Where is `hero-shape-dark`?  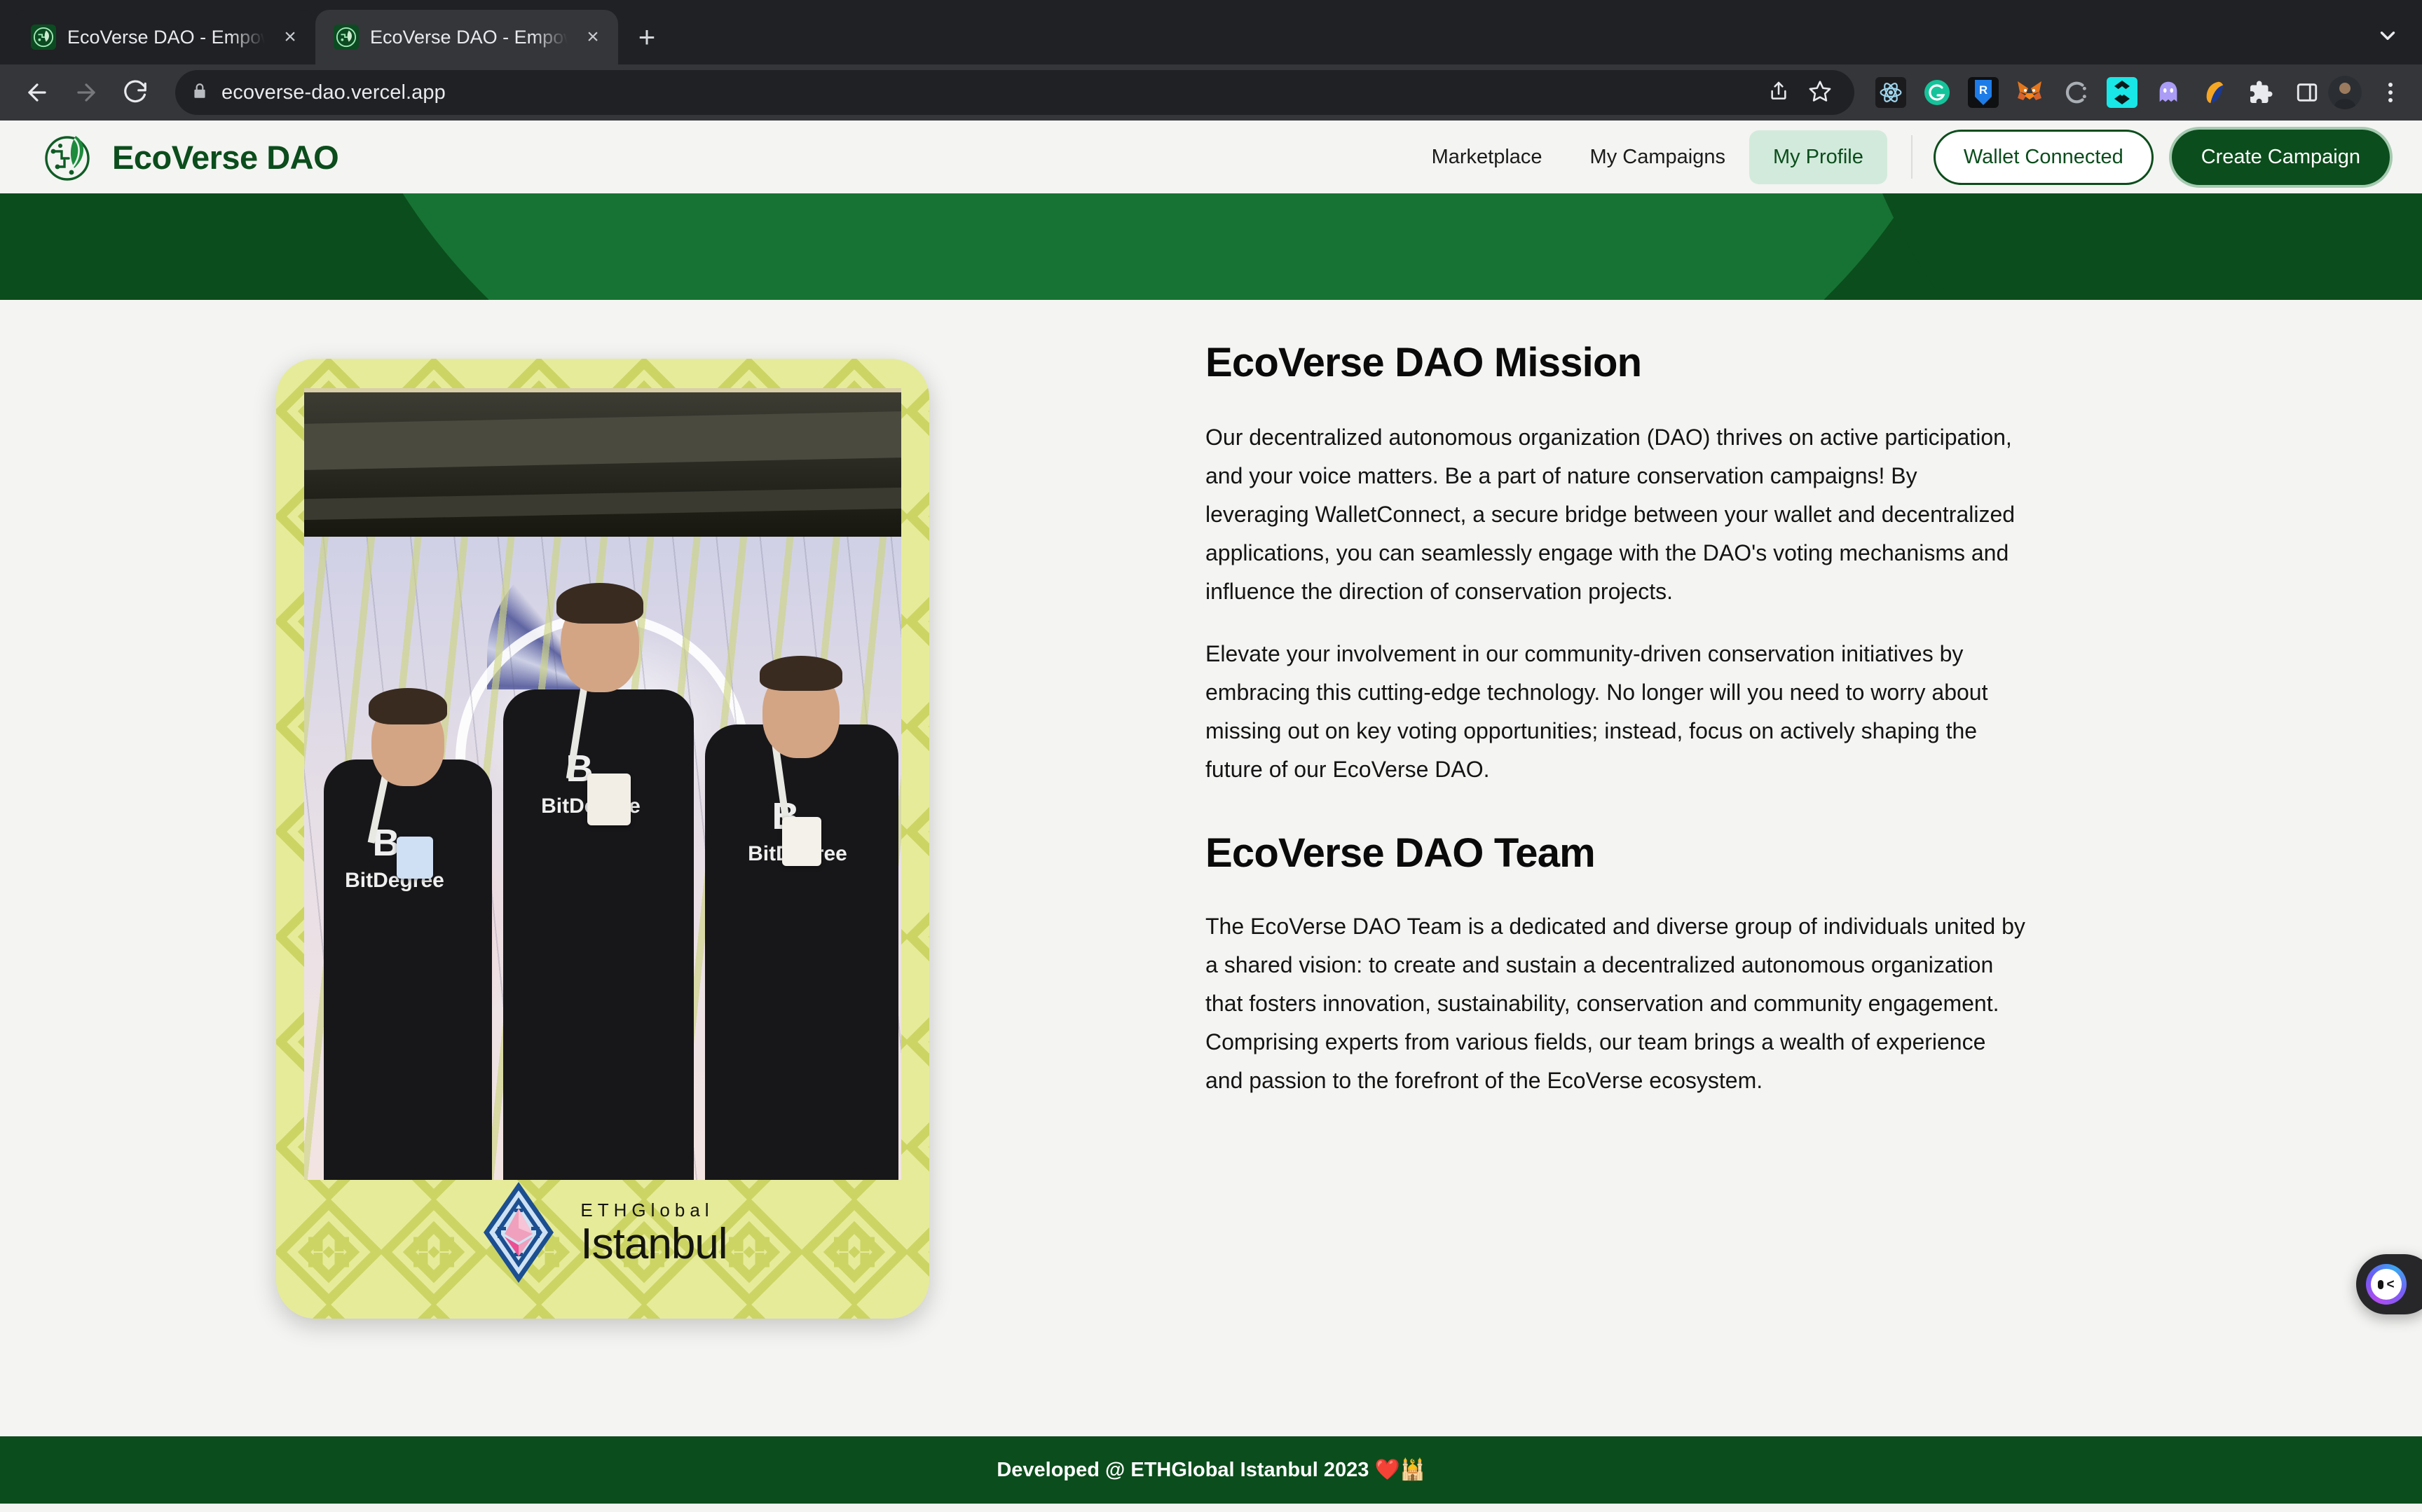
hero-shape-dark is located at coordinates (2129, 246).